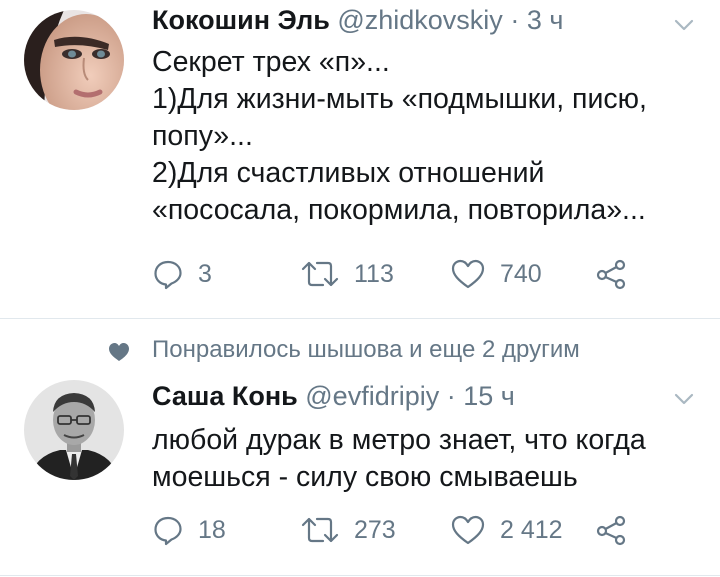  What do you see at coordinates (419, 20) in the screenshot?
I see `user-handle: @zhidkovskiy` at bounding box center [419, 20].